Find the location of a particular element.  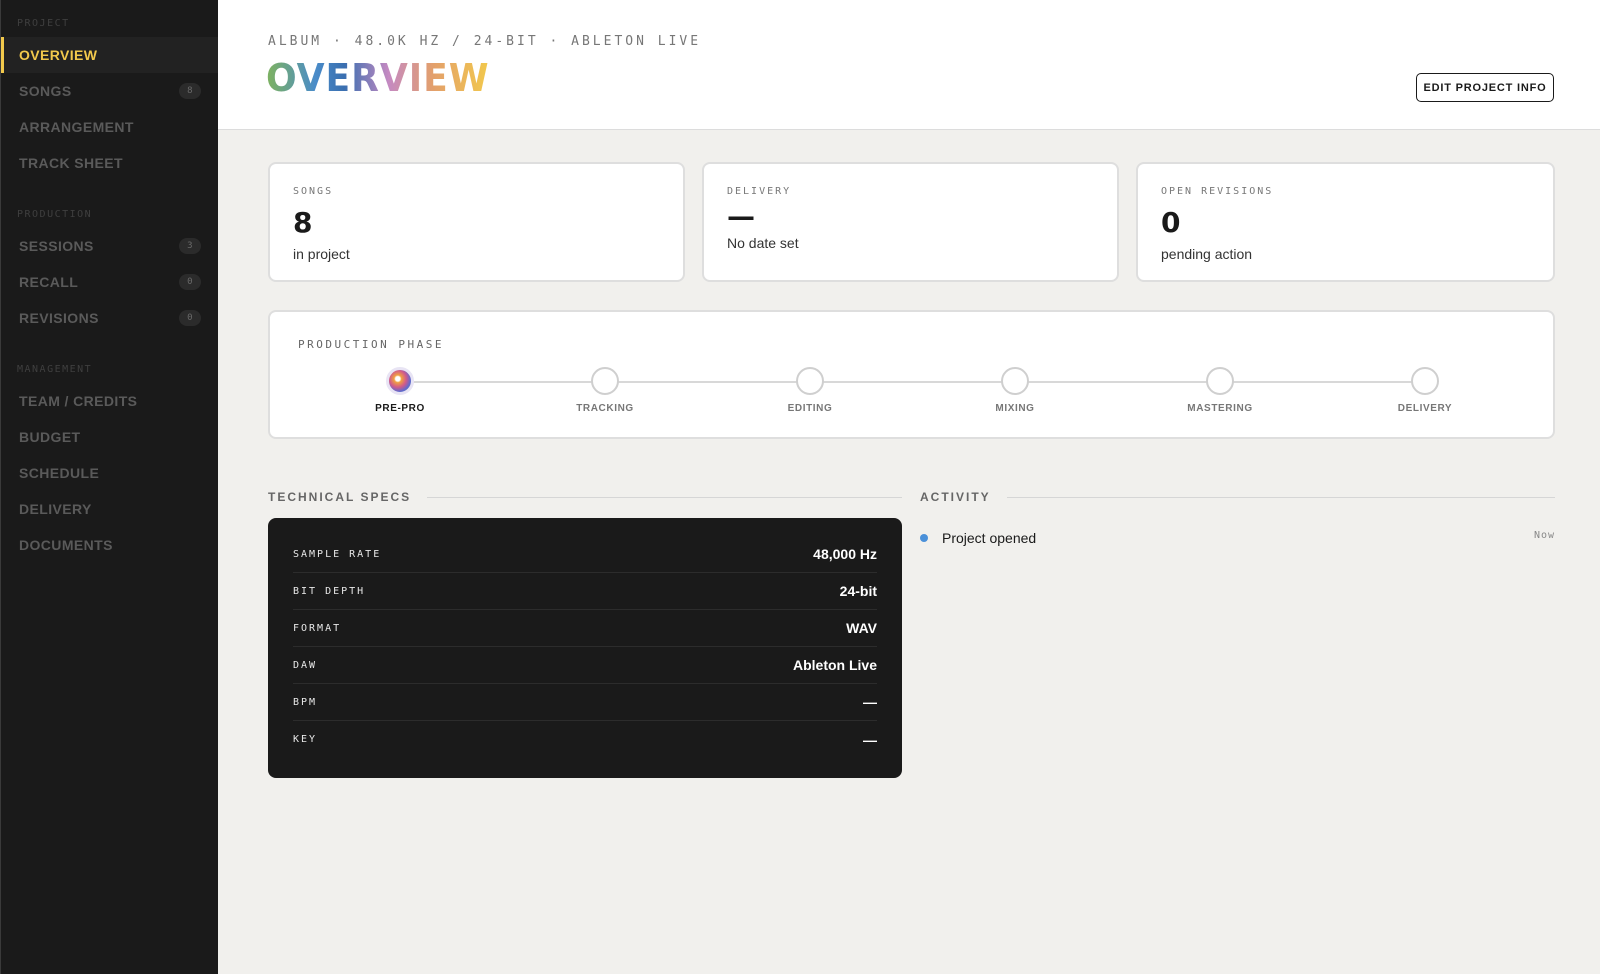

stat-label: DELIVERY is located at coordinates (759, 191).